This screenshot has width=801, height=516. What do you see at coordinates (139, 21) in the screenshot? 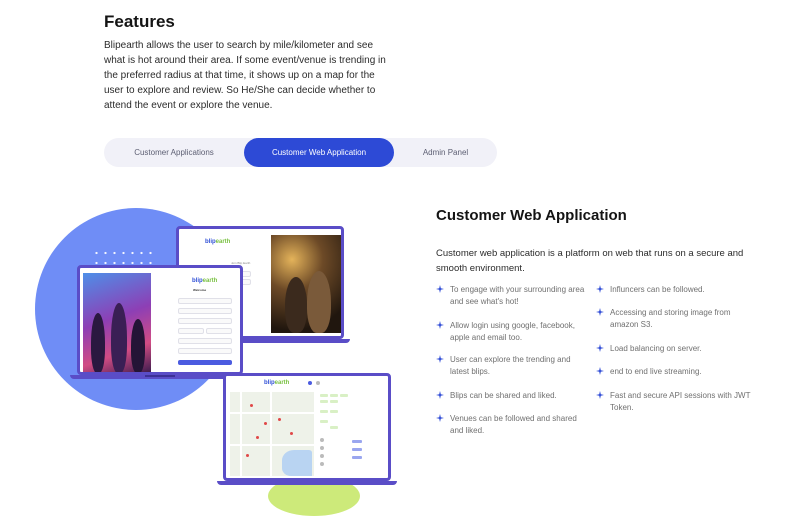
I see `features-title: Features` at bounding box center [139, 21].